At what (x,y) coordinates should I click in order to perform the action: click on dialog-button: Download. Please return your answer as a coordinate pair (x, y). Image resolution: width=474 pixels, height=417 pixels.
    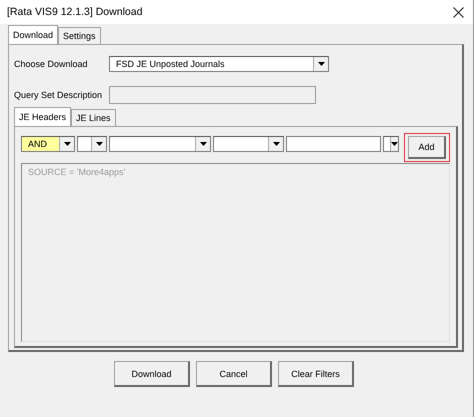
    Looking at the image, I should click on (152, 374).